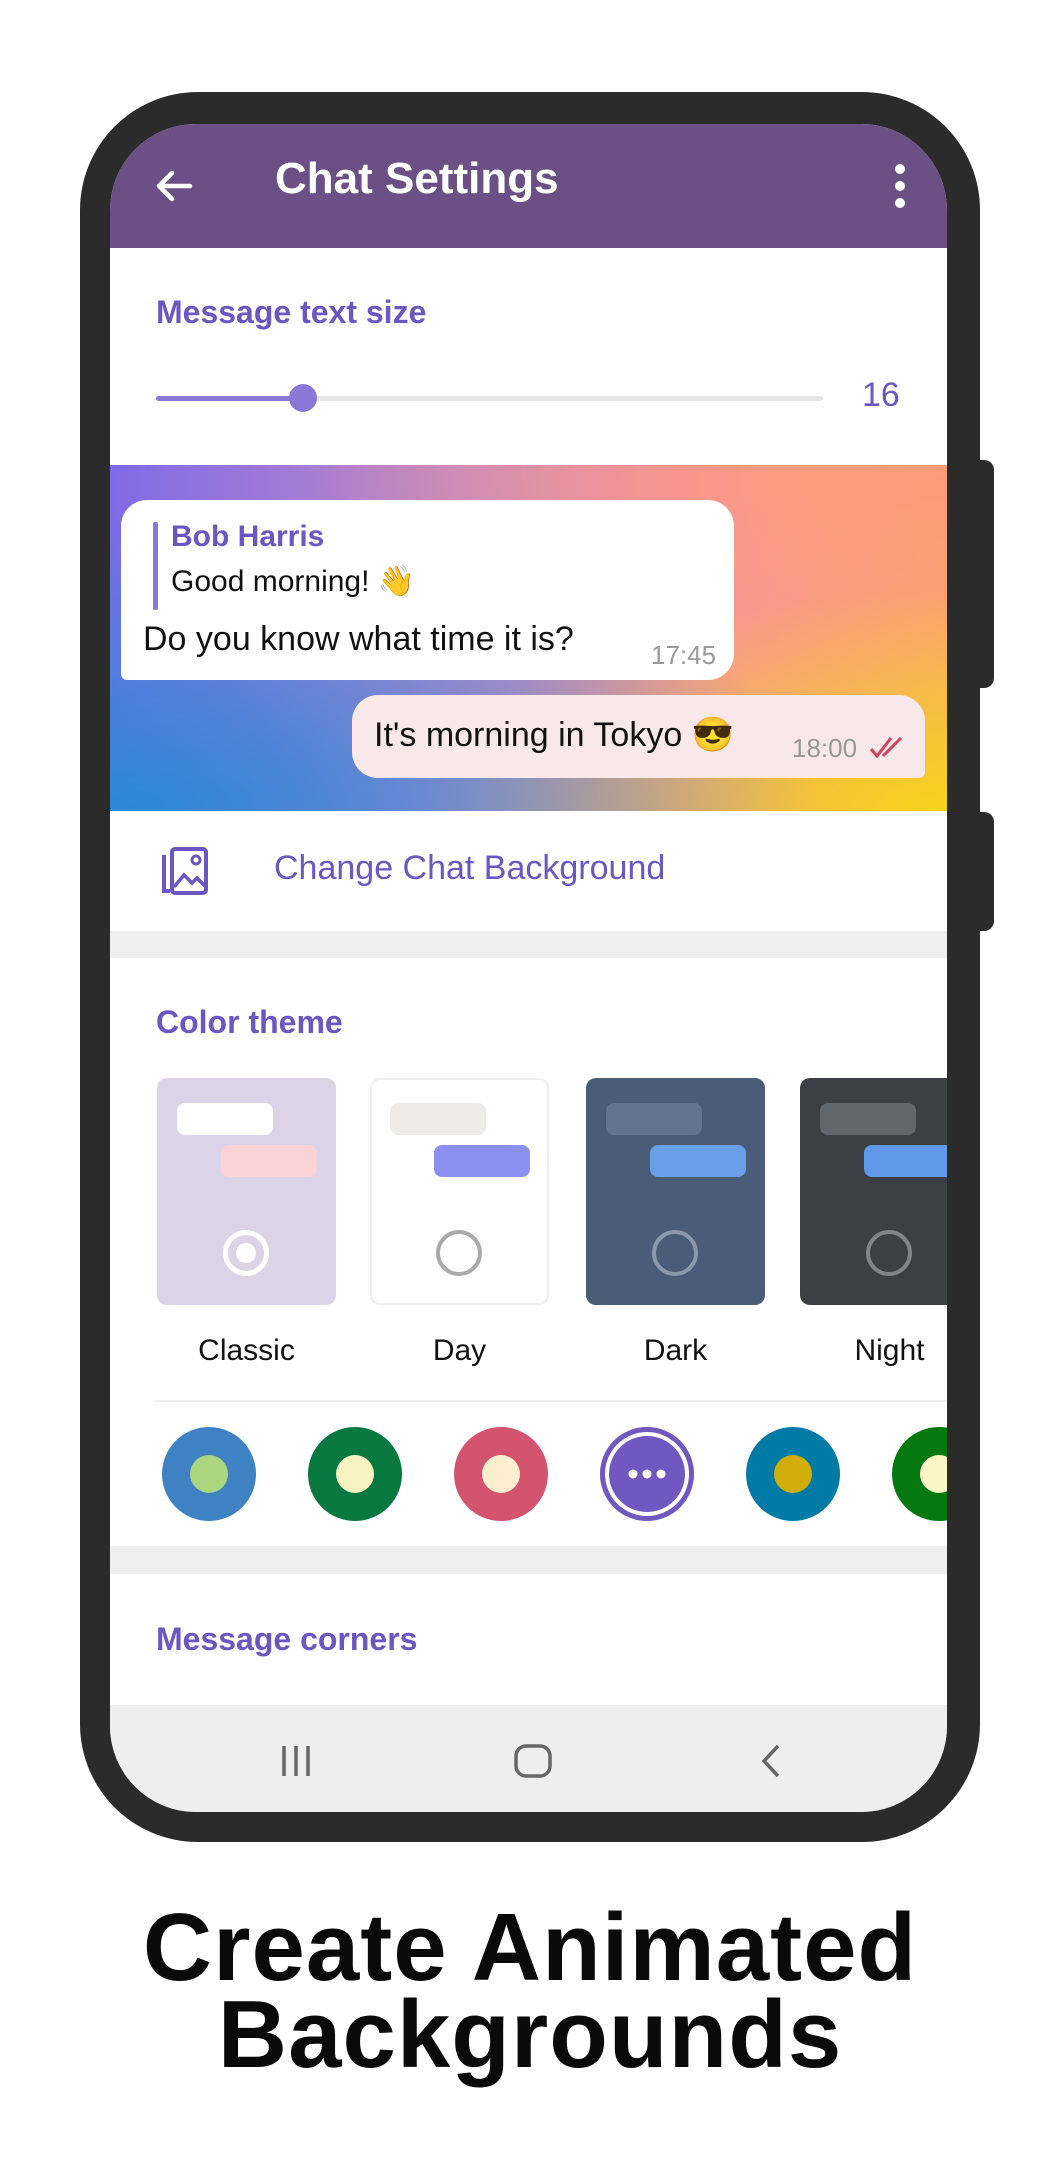  Describe the element at coordinates (246, 1253) in the screenshot. I see `radio-selected` at that location.